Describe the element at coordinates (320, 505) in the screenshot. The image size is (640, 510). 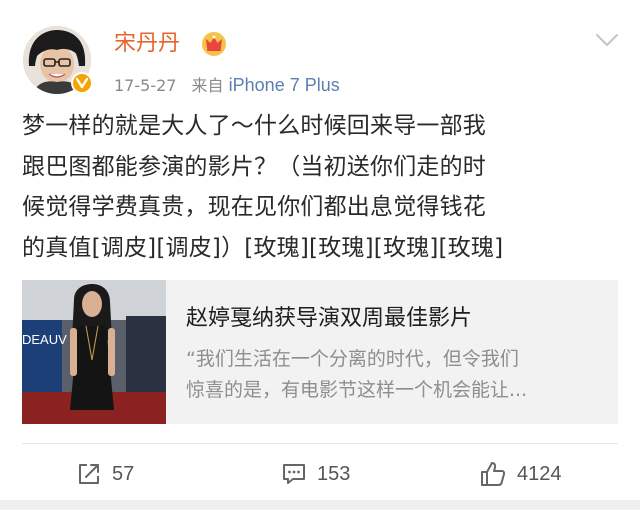
I see `bottom-separator` at that location.